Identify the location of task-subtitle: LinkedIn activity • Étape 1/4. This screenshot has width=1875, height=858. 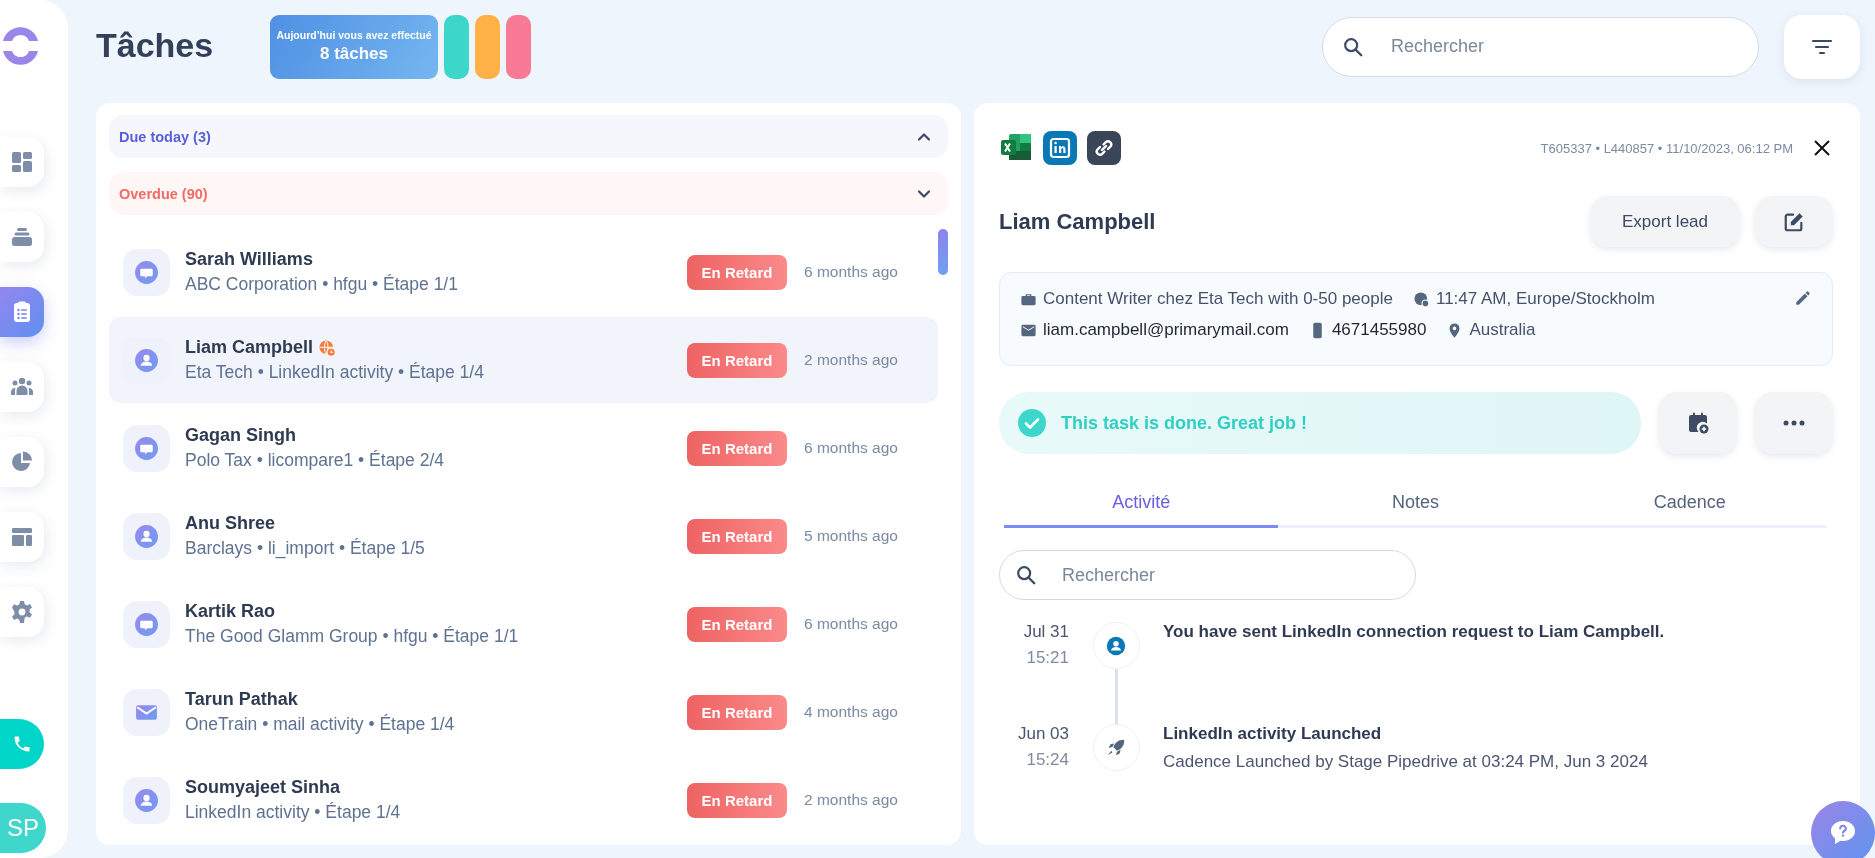
(293, 812).